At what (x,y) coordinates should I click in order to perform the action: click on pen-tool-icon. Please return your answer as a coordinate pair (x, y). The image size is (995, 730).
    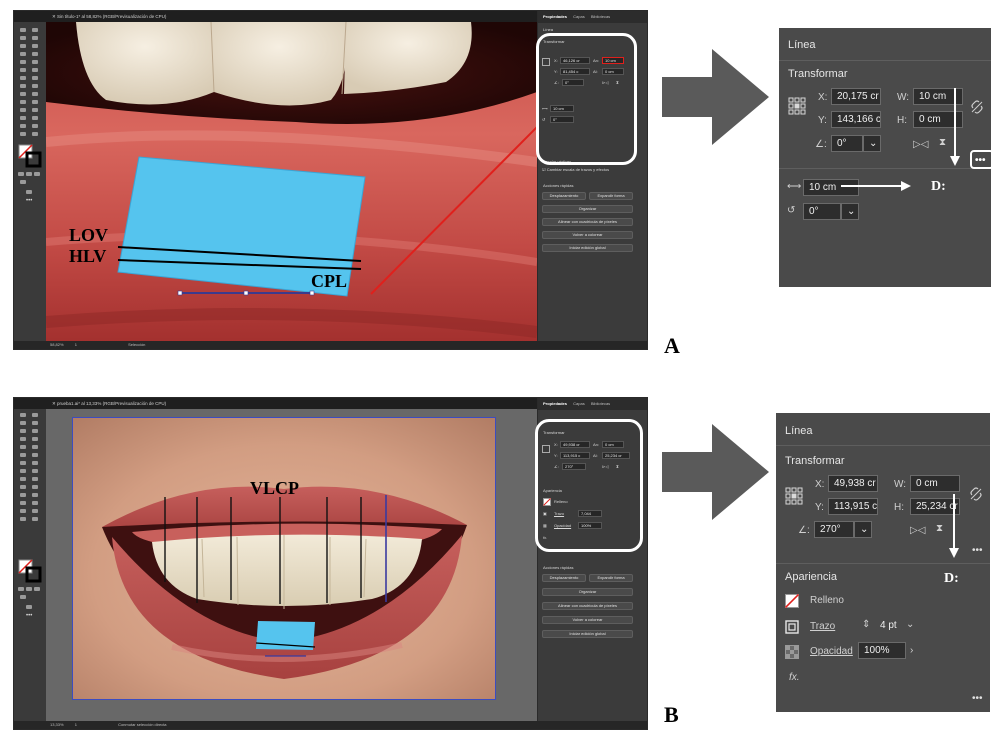
    Looking at the image, I should click on (23, 431).